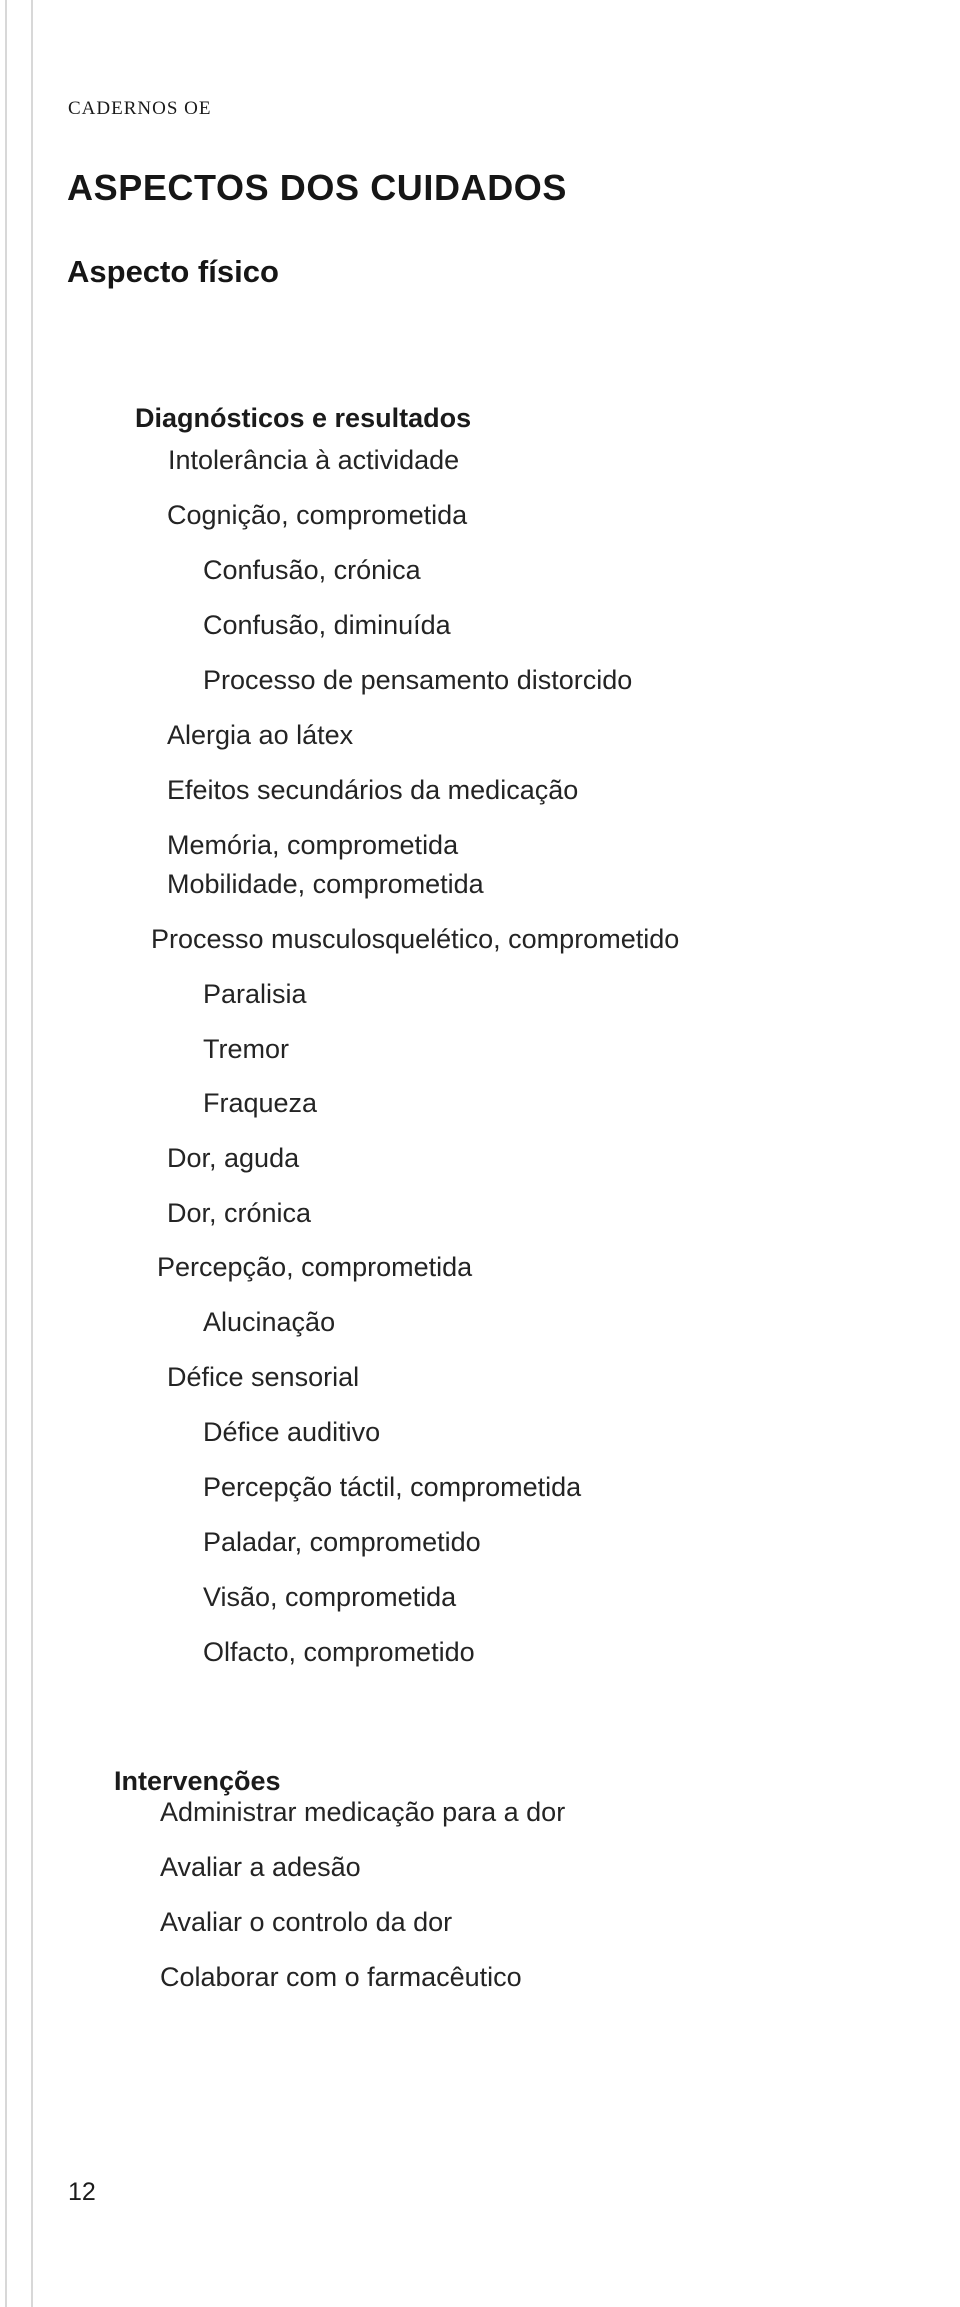 The height and width of the screenshot is (2307, 960). What do you see at coordinates (82, 2192) in the screenshot?
I see `page-number: 12` at bounding box center [82, 2192].